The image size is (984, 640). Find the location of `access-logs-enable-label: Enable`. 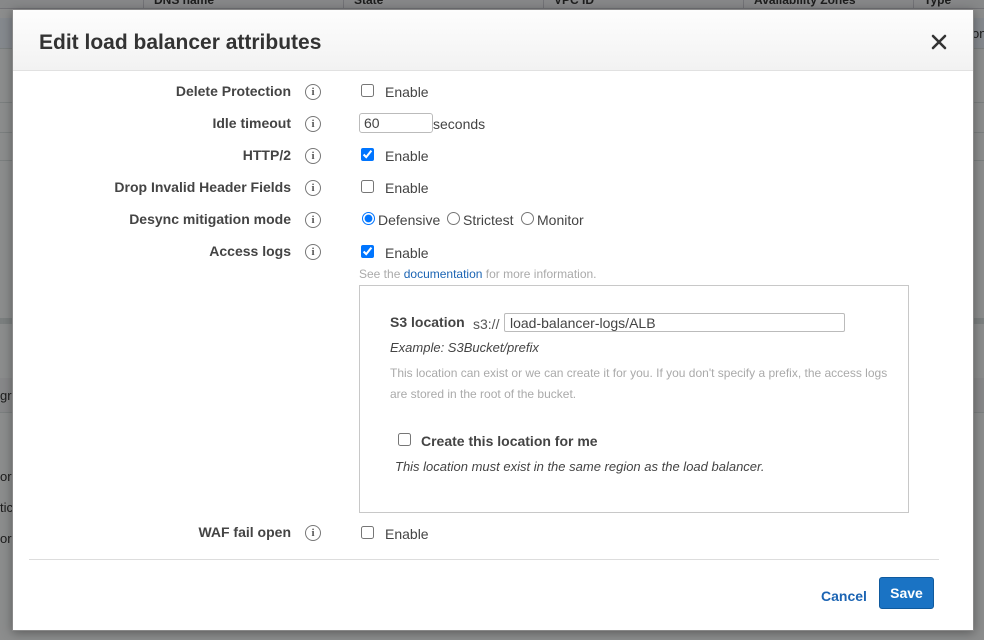

access-logs-enable-label: Enable is located at coordinates (407, 253).